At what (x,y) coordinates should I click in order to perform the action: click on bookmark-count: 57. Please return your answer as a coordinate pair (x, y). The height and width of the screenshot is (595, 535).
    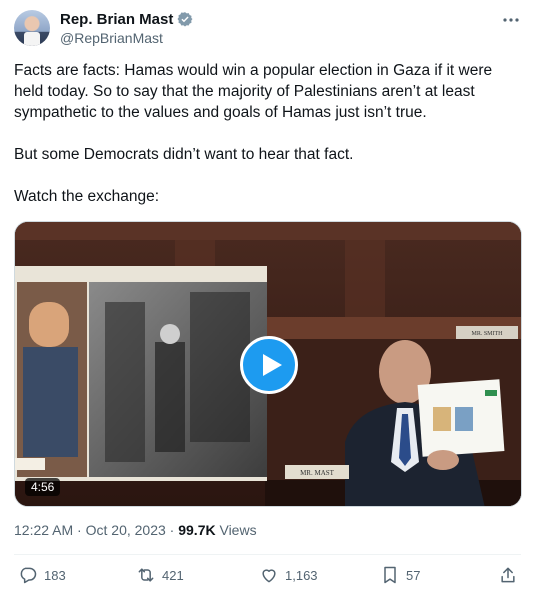
    Looking at the image, I should click on (413, 575).